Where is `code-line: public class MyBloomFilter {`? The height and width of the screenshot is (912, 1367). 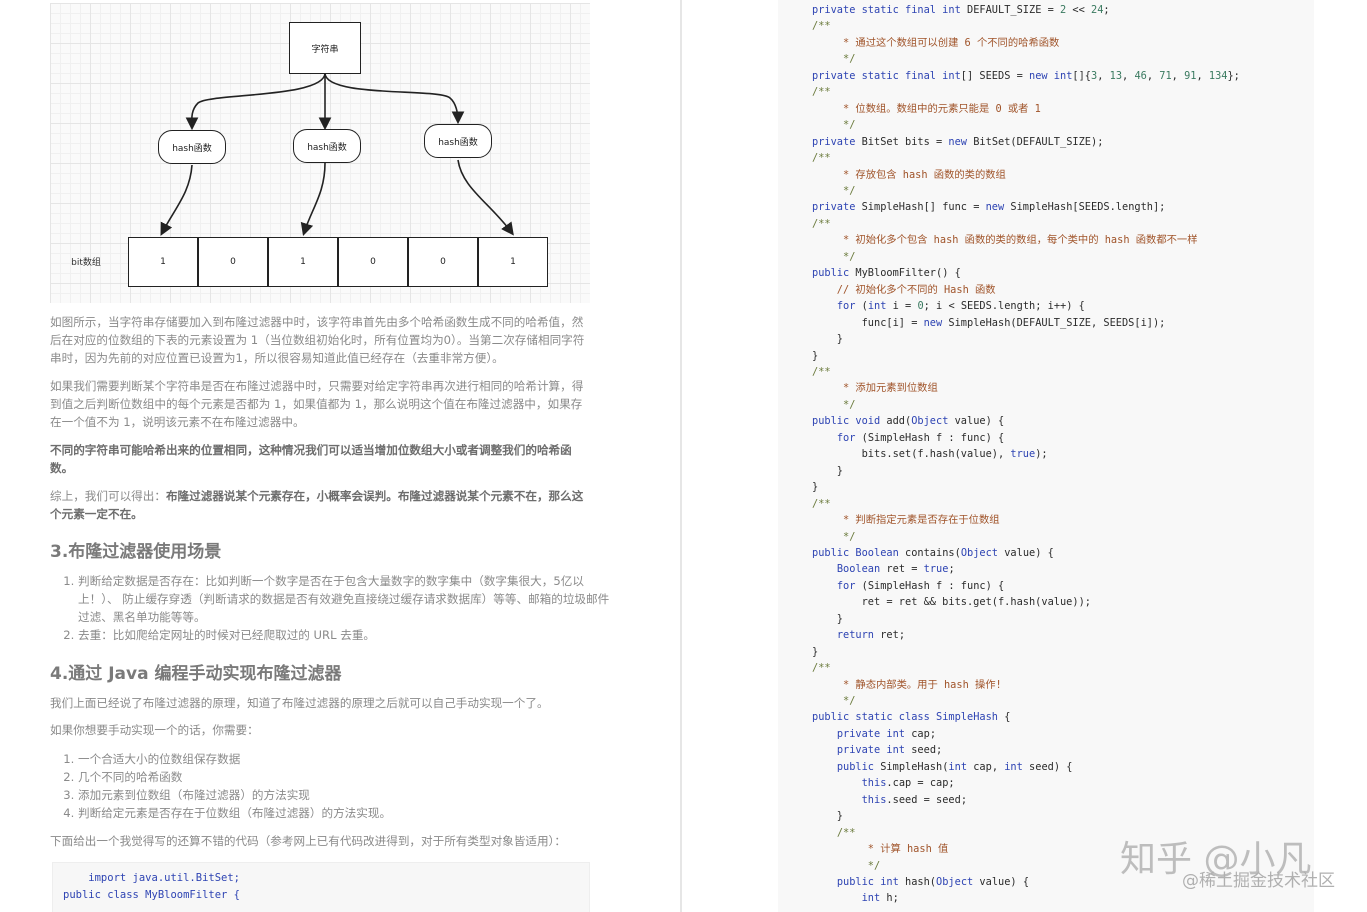
code-line: public class MyBloomFilter { is located at coordinates (151, 895).